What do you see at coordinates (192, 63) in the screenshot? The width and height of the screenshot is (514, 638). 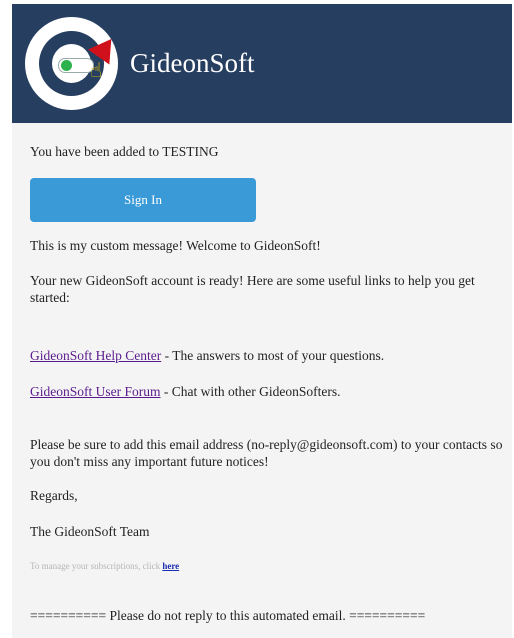 I see `brand-title: GideonSoft` at bounding box center [192, 63].